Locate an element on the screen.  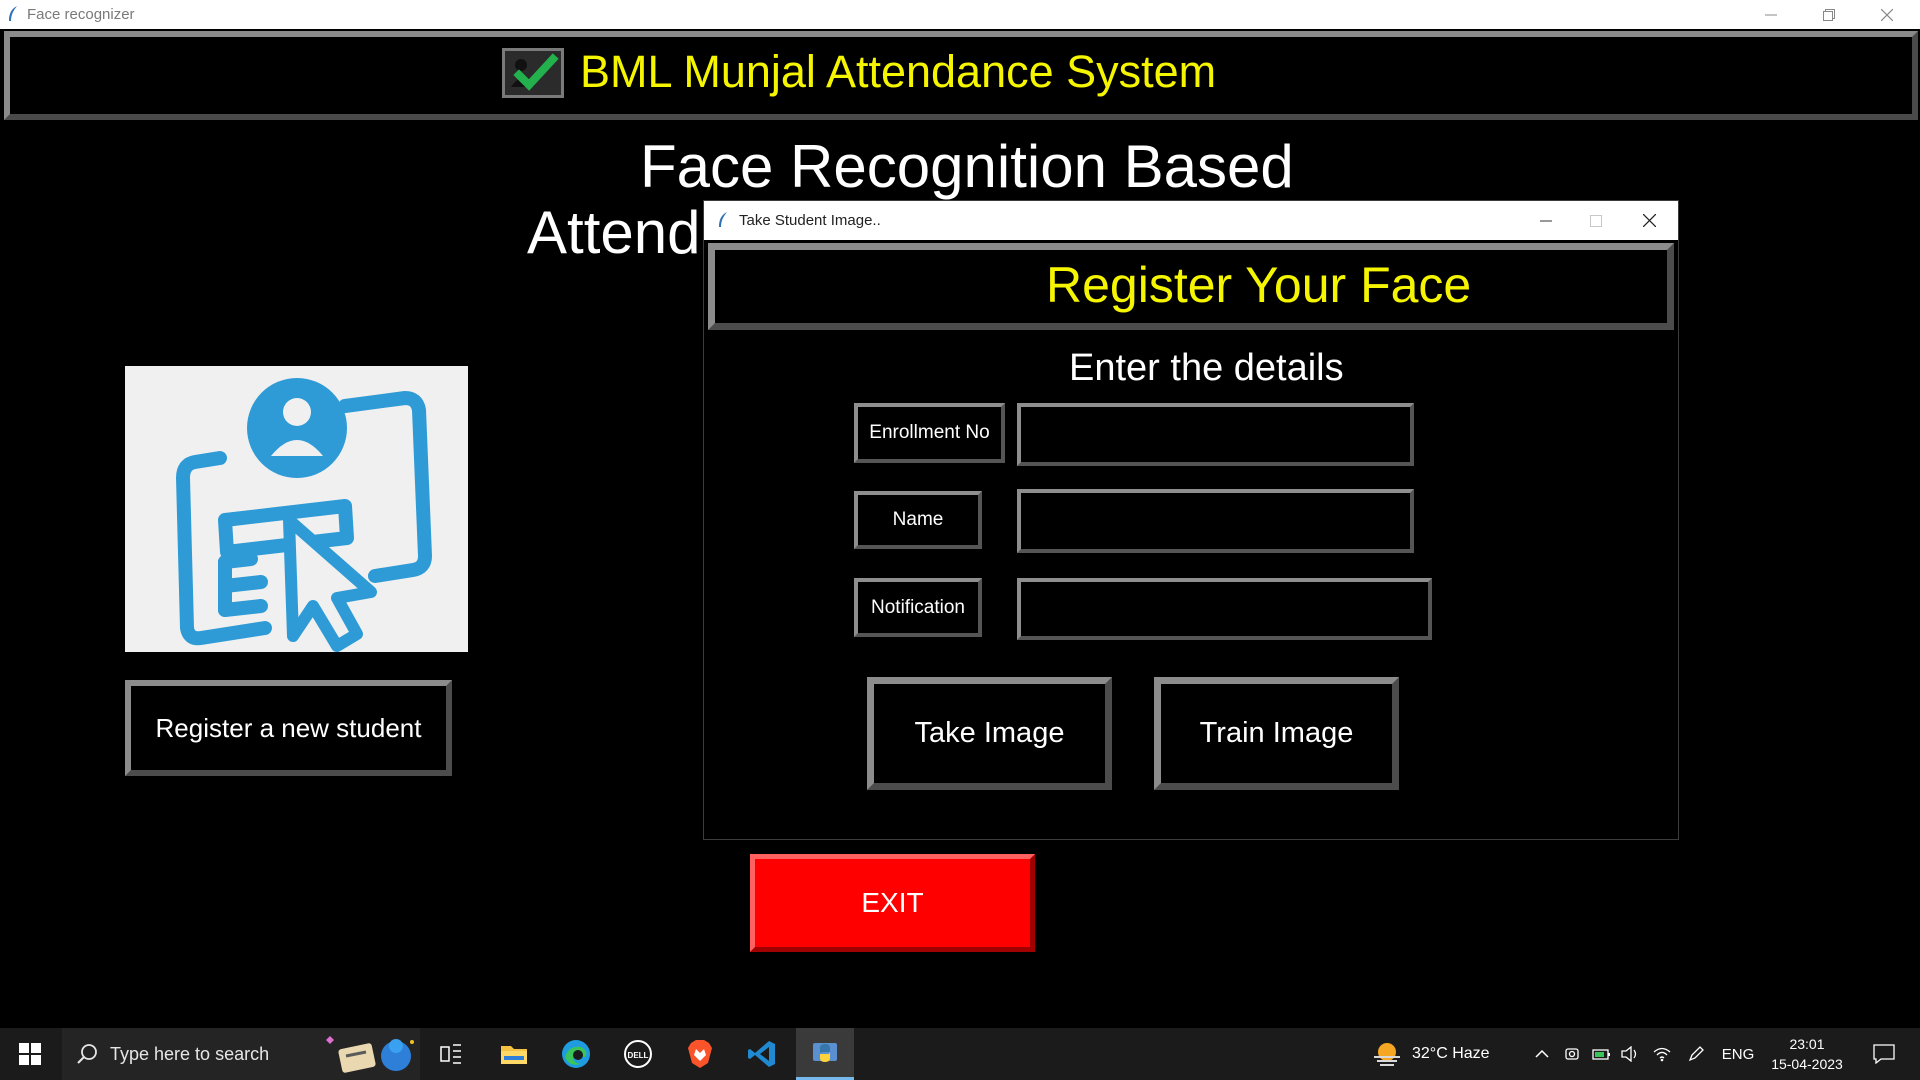
tray-volume is located at coordinates (1630, 1054).